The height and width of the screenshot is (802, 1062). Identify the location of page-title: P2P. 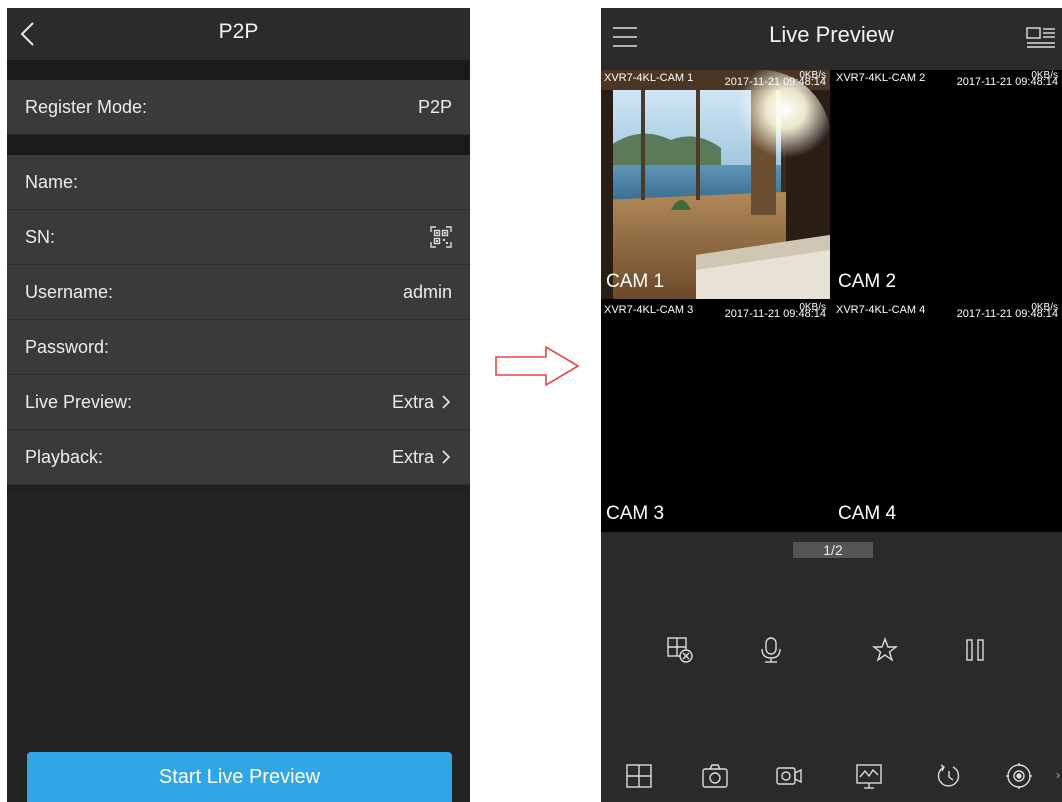
(238, 31).